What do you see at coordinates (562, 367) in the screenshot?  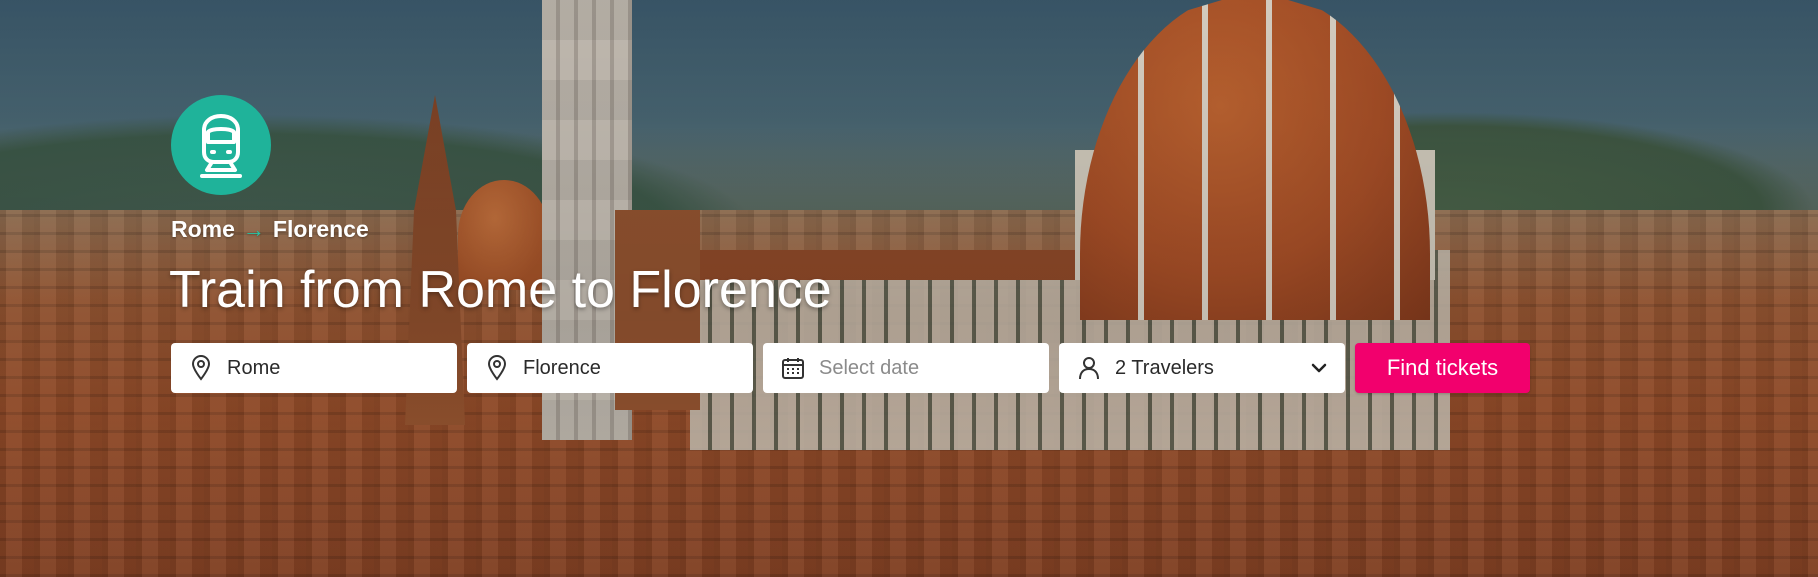 I see `destination-value: Florence` at bounding box center [562, 367].